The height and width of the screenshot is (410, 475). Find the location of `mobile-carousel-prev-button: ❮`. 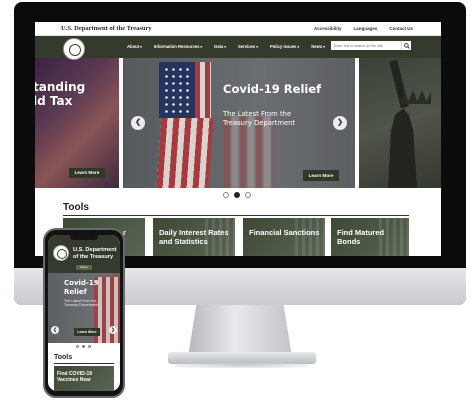

mobile-carousel-prev-button: ❮ is located at coordinates (55, 330).